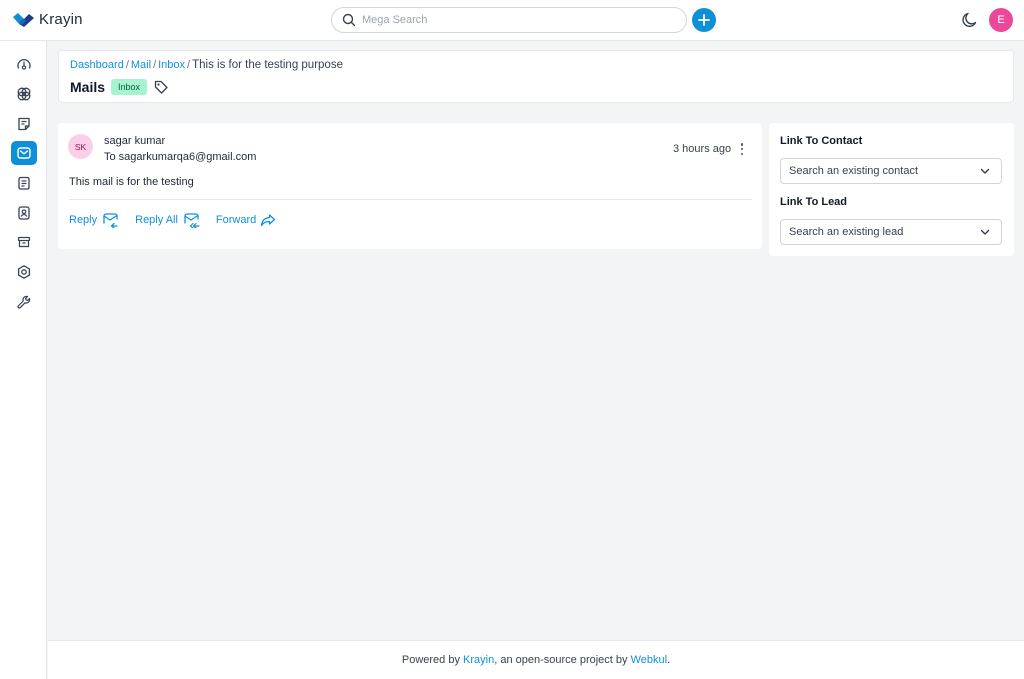  I want to click on box-icon, so click(24, 242).